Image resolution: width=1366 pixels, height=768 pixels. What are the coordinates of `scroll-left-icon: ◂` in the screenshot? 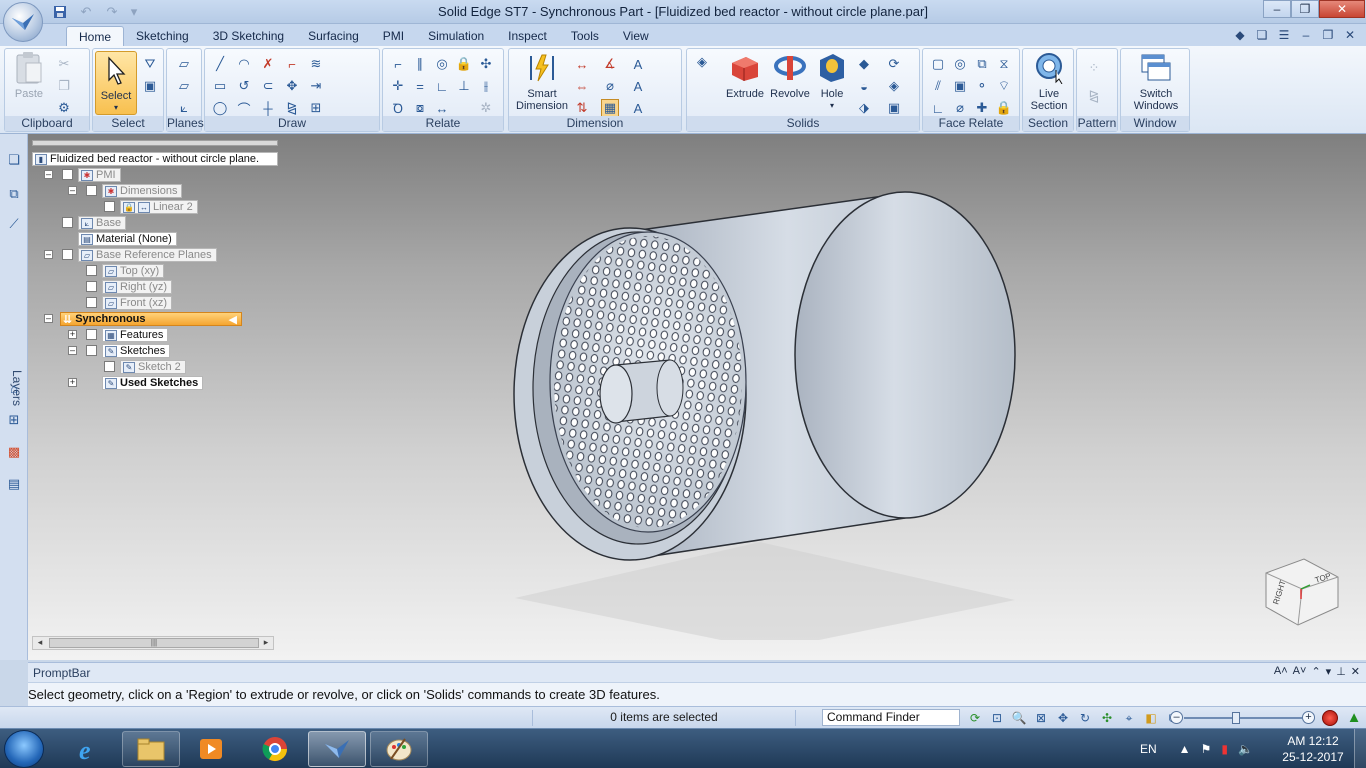 It's located at (40, 643).